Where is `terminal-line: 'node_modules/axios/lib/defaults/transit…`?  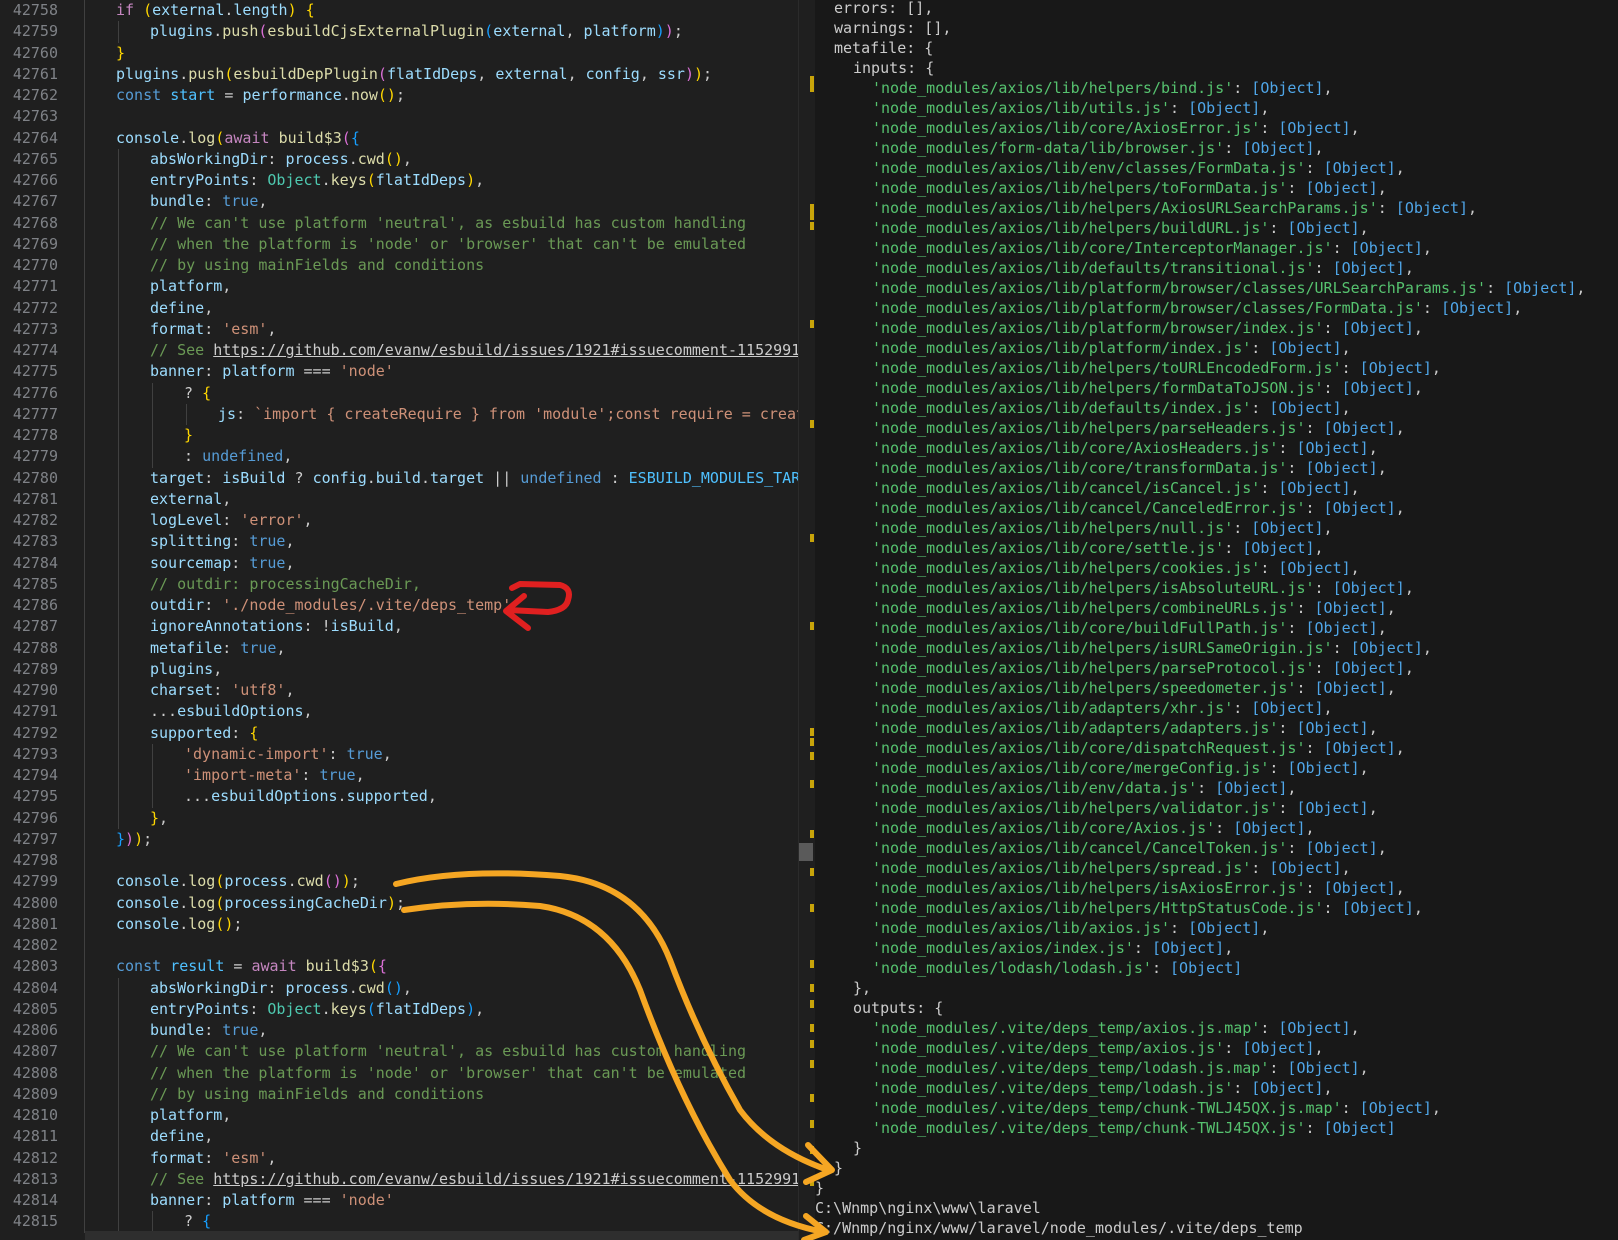
terminal-line: 'node_modules/axios/lib/defaults/transit… is located at coordinates (1200, 268).